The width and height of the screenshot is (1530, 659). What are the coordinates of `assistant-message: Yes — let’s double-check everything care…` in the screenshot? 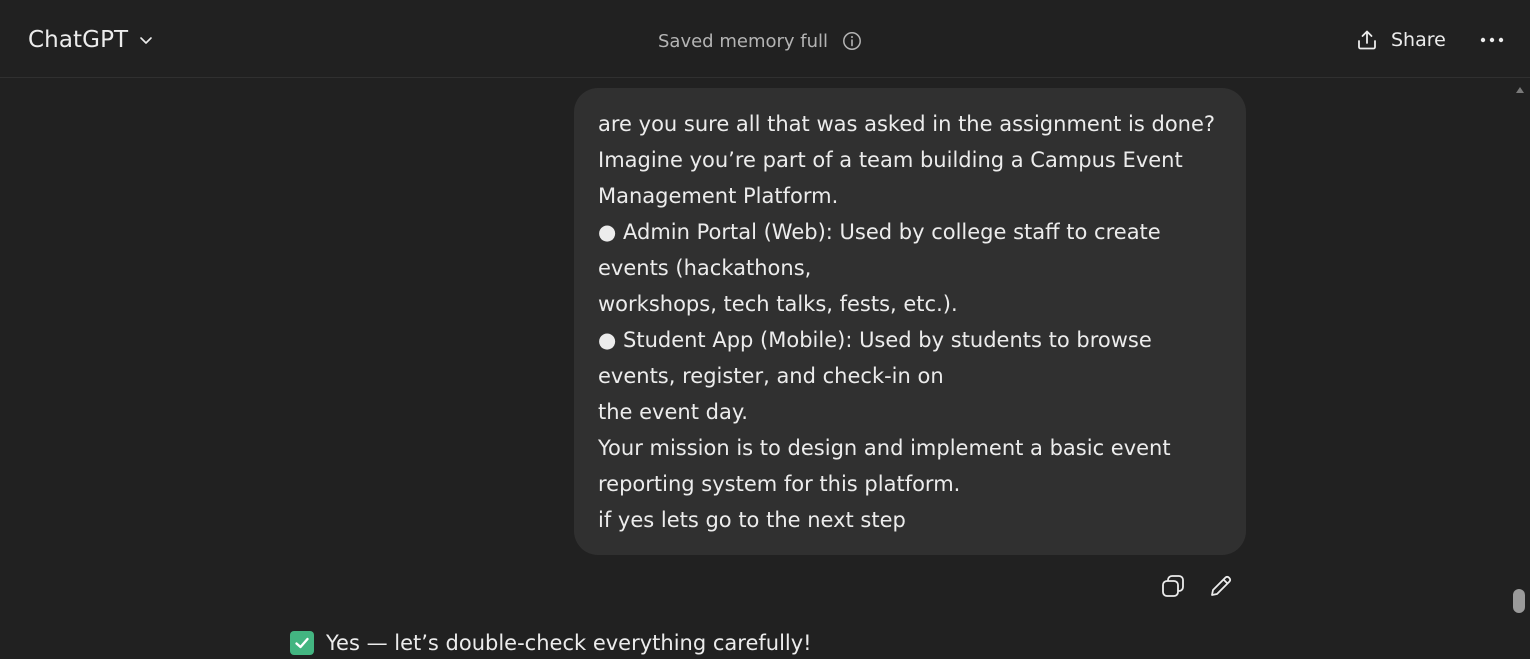 It's located at (551, 642).